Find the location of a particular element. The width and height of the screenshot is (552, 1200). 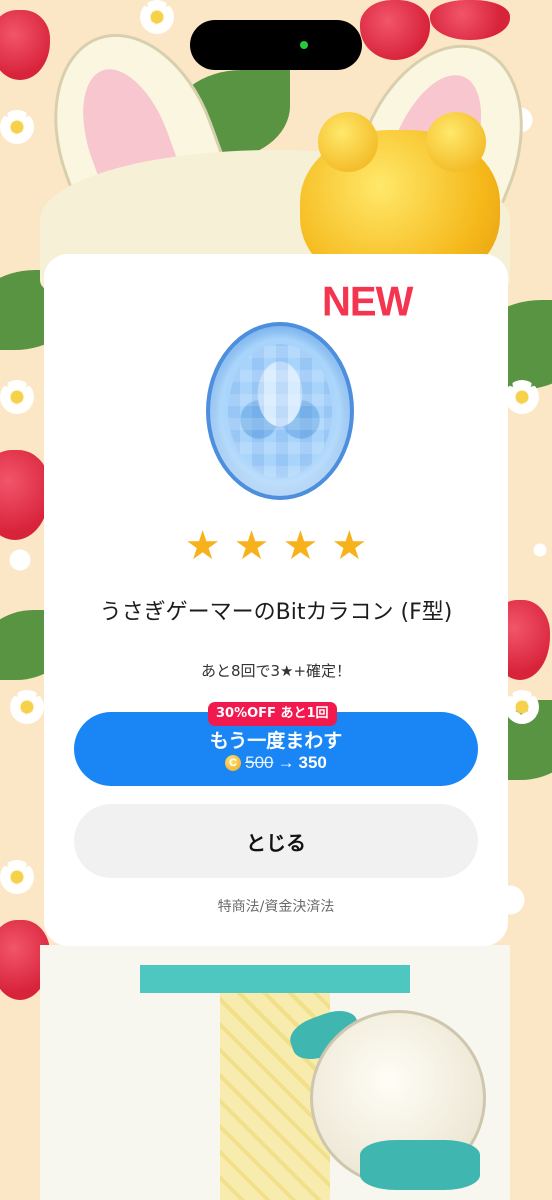

item-name: うさぎゲーマーのBitカラコン (F型) is located at coordinates (276, 612).